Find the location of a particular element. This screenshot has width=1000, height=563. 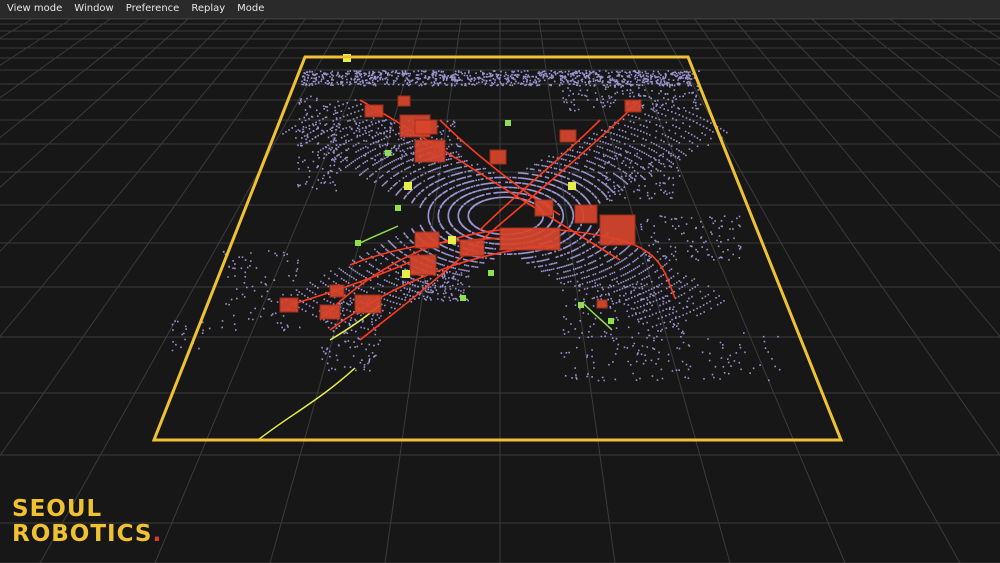

logo-line-2-text: ROBOTICS is located at coordinates (82, 534).